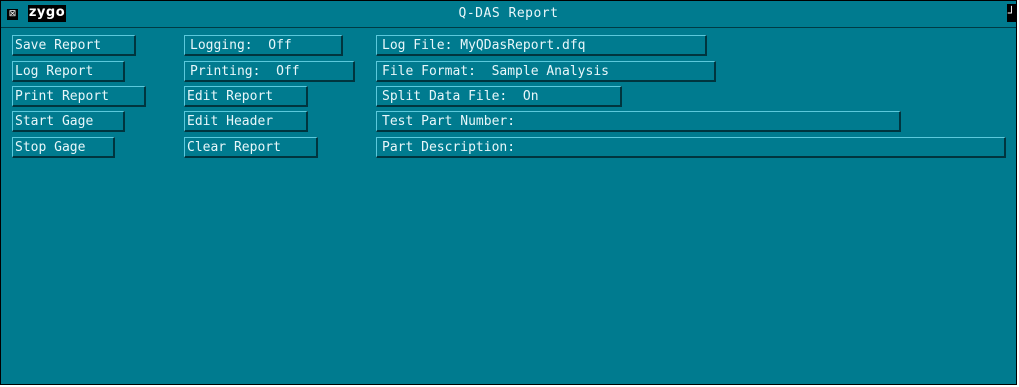 The width and height of the screenshot is (1019, 387). Describe the element at coordinates (1011, 13) in the screenshot. I see `pin-icon: ┘` at that location.